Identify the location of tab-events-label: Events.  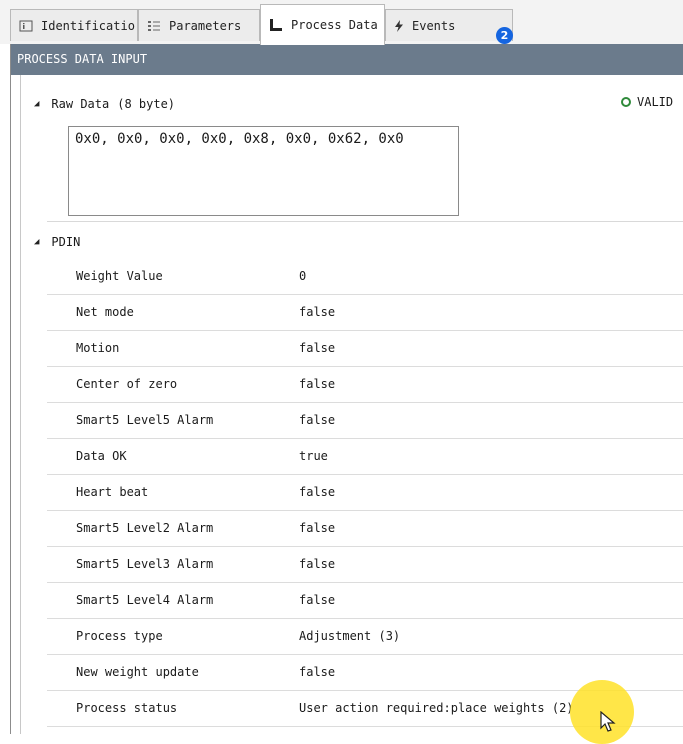
(434, 25).